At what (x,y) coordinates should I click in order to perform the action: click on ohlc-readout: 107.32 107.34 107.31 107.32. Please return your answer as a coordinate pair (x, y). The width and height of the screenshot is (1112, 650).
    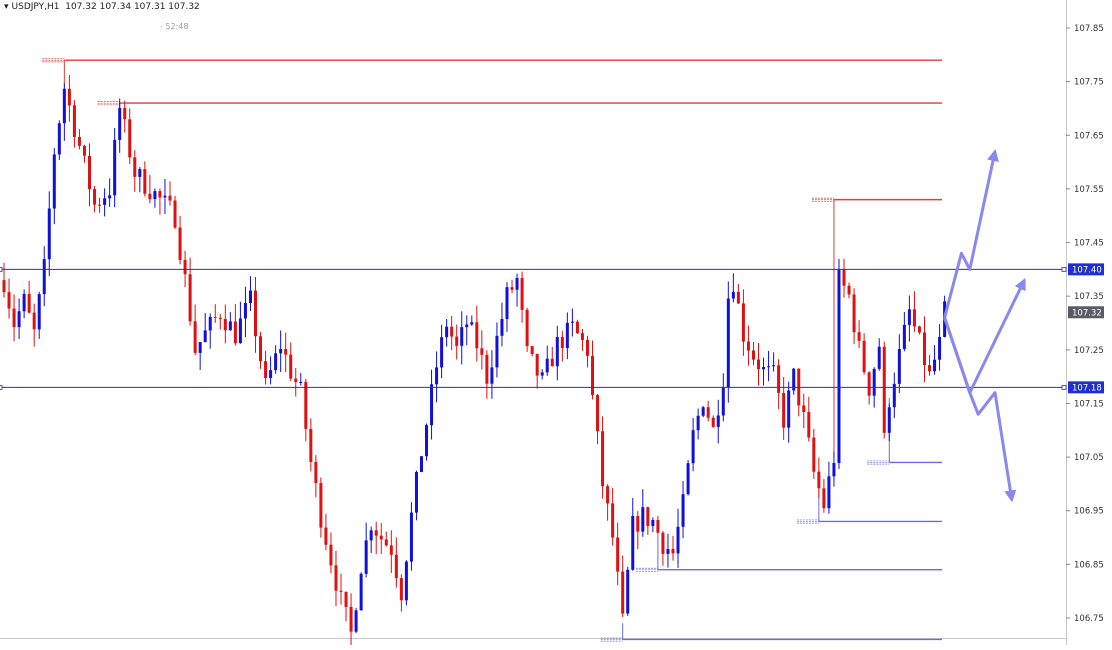
    Looking at the image, I should click on (132, 7).